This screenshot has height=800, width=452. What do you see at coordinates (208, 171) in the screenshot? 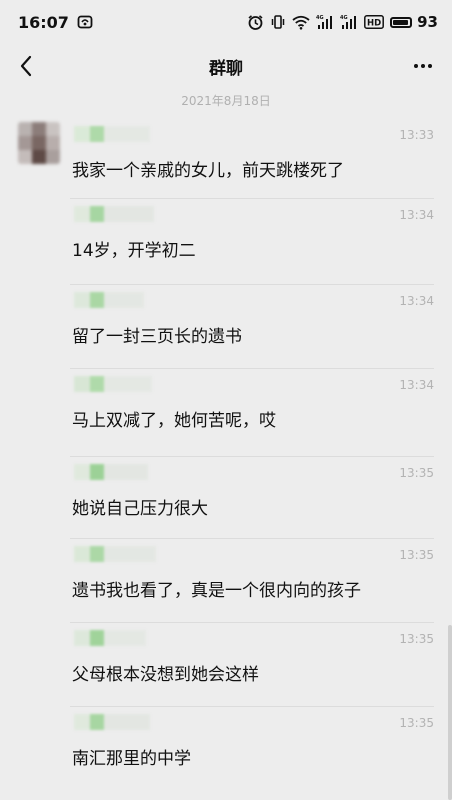
I see `message-text: 我家一个亲戚的女儿，前天跳楼死了` at bounding box center [208, 171].